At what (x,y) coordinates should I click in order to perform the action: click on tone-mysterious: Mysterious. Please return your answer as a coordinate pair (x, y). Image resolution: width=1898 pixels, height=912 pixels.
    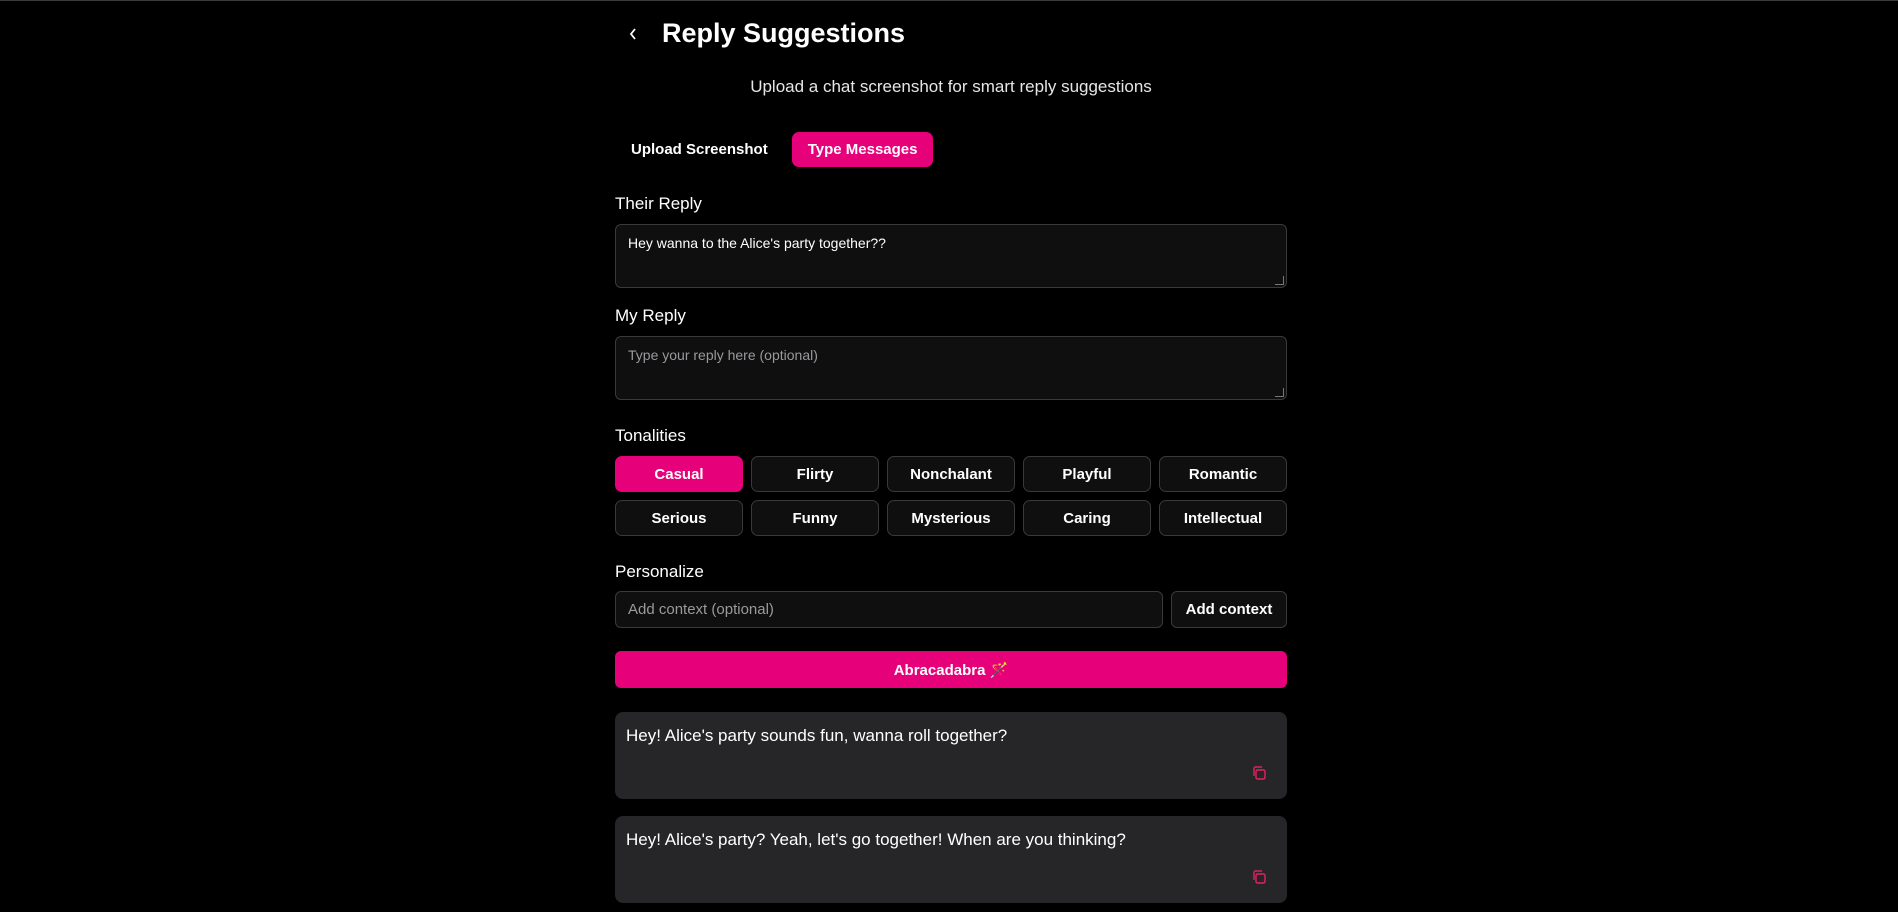
    Looking at the image, I should click on (951, 518).